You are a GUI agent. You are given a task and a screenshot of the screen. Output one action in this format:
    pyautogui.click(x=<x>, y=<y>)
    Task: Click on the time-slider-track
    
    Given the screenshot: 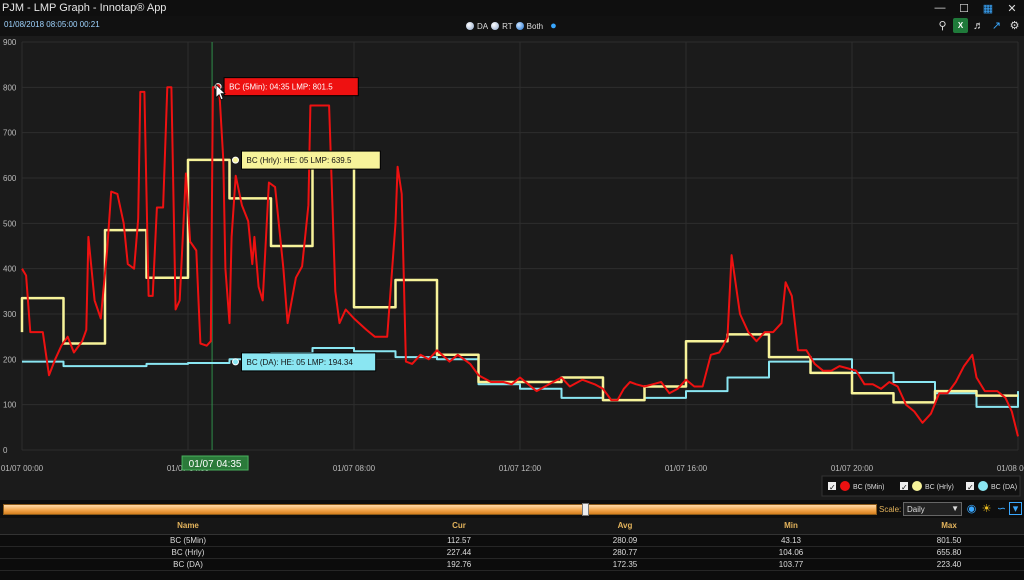 What is the action you would take?
    pyautogui.click(x=440, y=509)
    